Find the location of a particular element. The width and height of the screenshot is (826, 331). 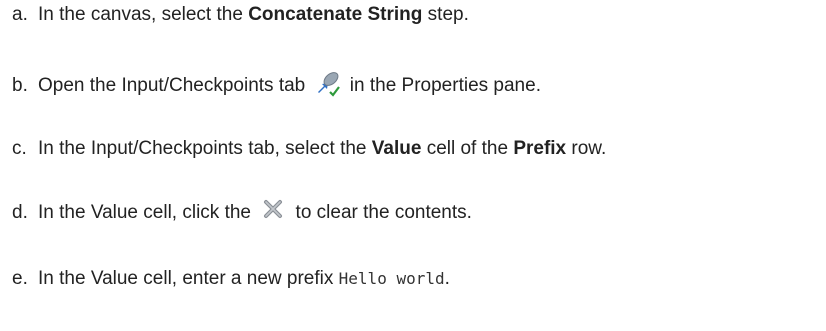

step-text-tail: to clear the contents. is located at coordinates (381, 212).